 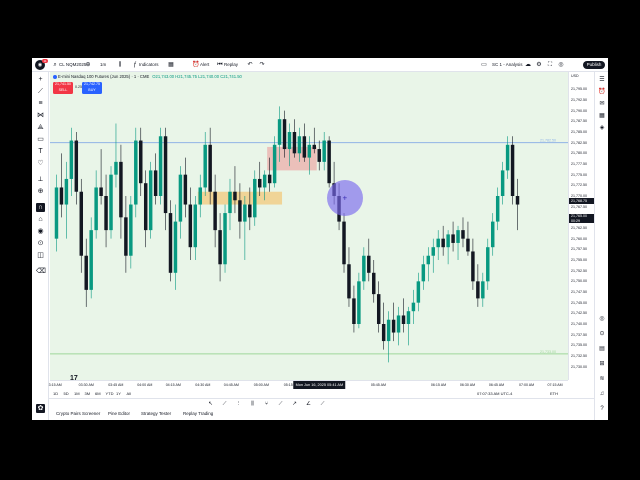 What do you see at coordinates (40, 115) in the screenshot?
I see `fib-icon: ⋈` at bounding box center [40, 115].